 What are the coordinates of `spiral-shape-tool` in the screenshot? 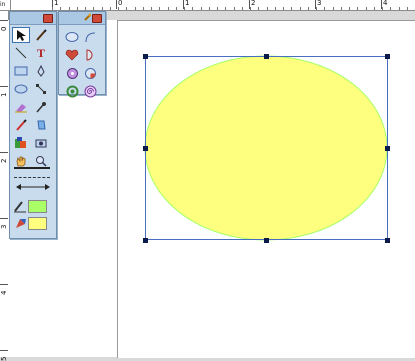 It's located at (90, 91).